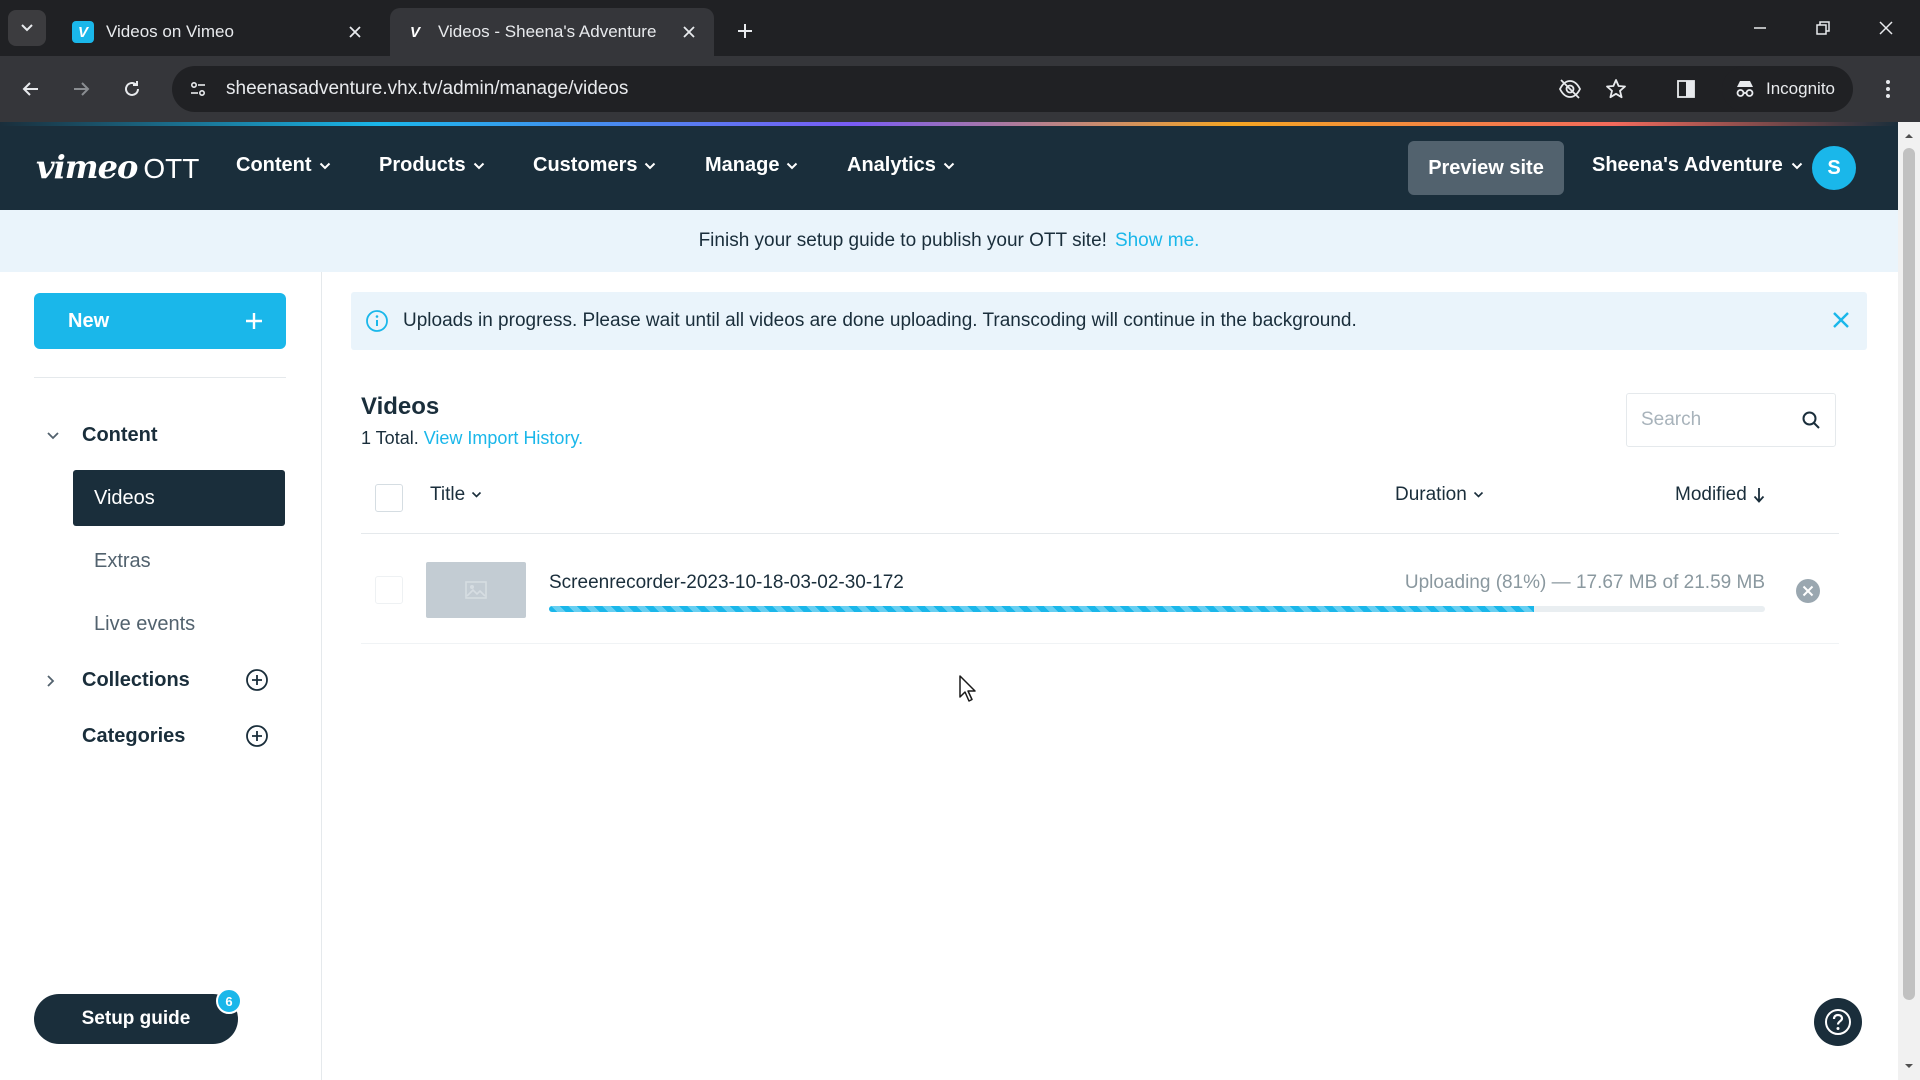 This screenshot has width=1920, height=1080. Describe the element at coordinates (585, 165) in the screenshot. I see `nav-menu-label: Customers` at that location.